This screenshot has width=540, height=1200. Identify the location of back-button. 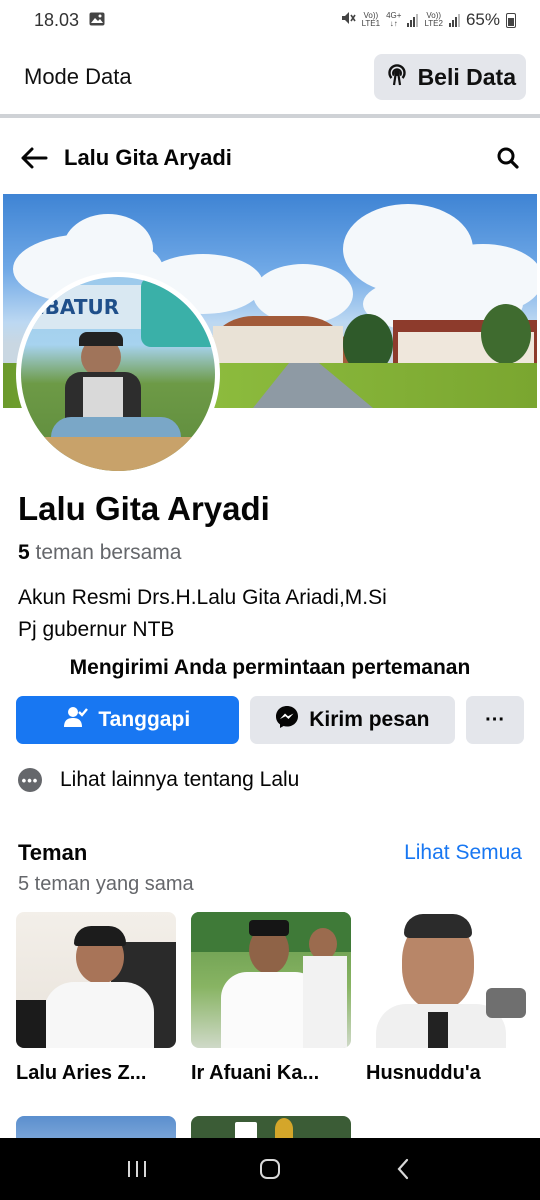
(34, 158).